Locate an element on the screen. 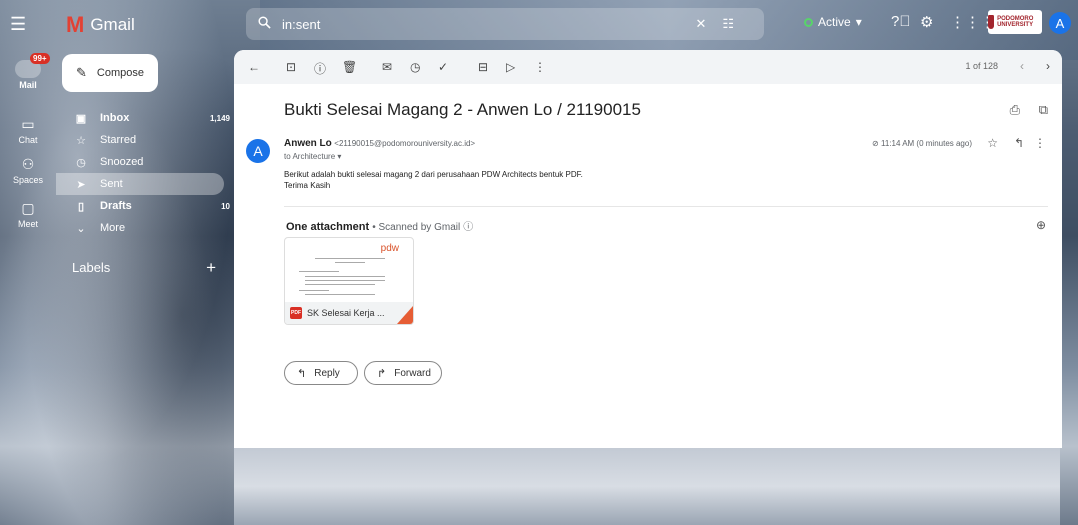 This screenshot has height=525, width=1078. gmail-logo: M Gmail is located at coordinates (100, 25).